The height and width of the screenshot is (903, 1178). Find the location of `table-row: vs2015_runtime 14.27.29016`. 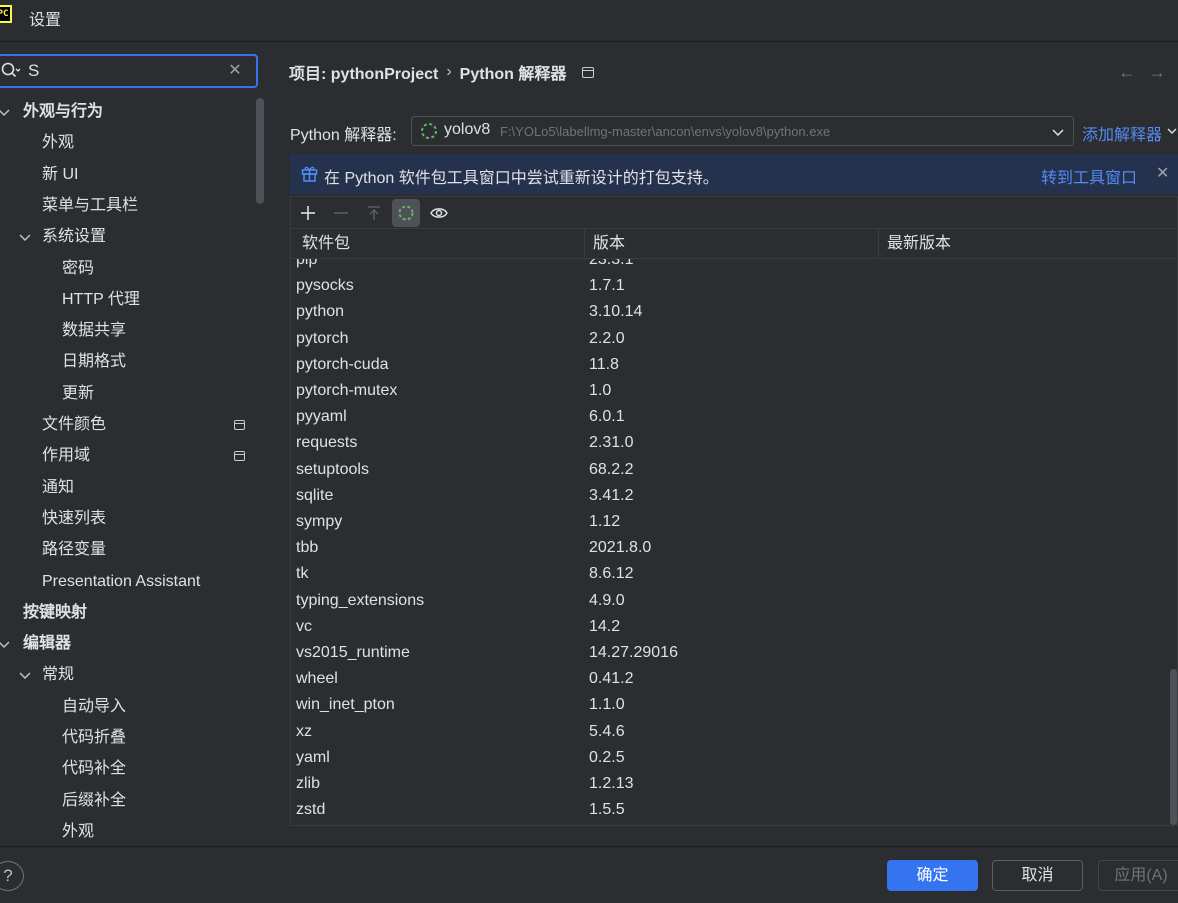

table-row: vs2015_runtime 14.27.29016 is located at coordinates (731, 653).